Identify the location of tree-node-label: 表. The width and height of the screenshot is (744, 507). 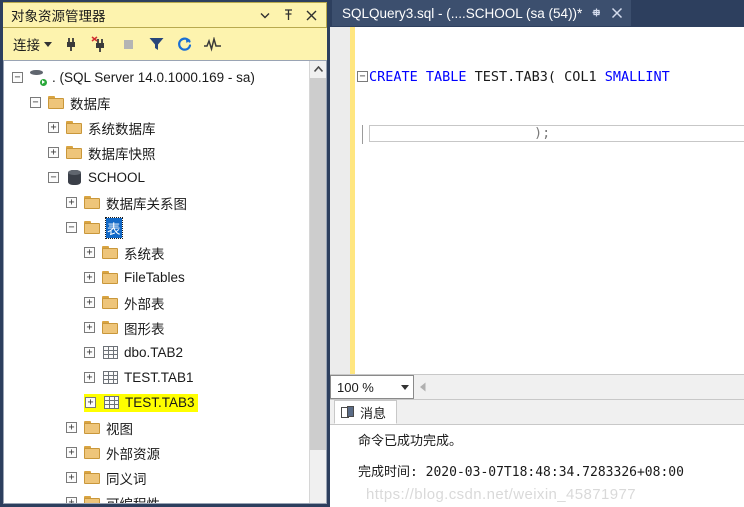
(114, 227).